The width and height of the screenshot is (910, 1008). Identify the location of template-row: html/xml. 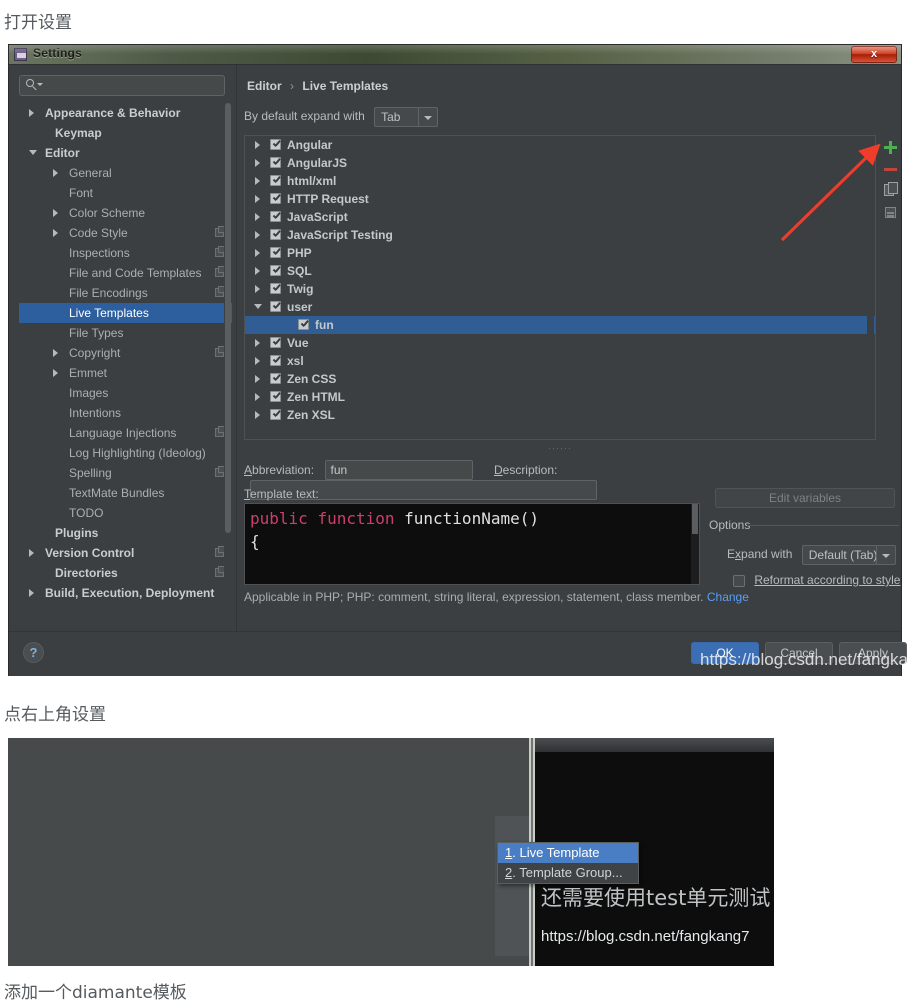
(560, 181).